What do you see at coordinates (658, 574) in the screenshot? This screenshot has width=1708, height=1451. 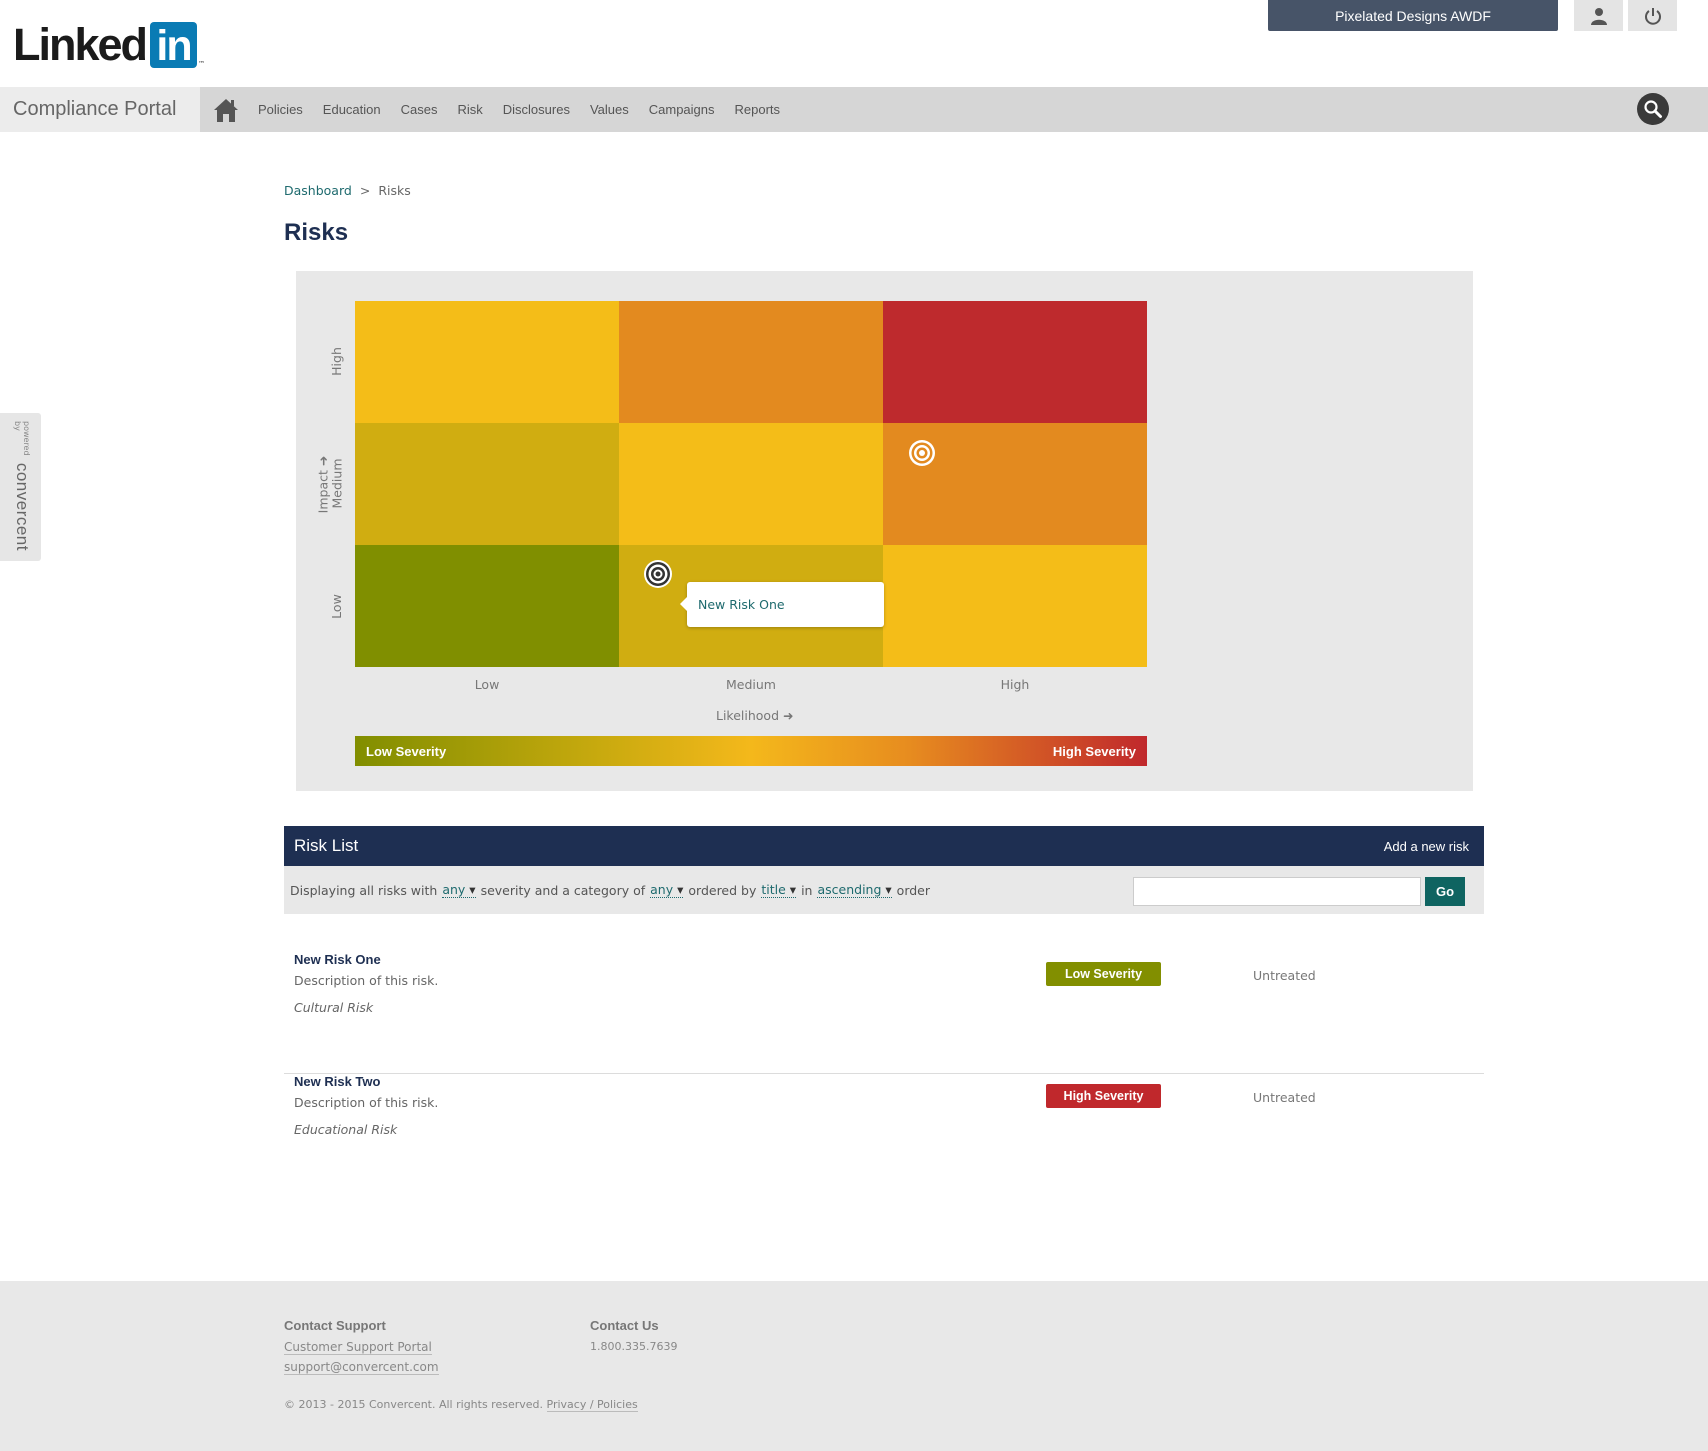 I see `risk-marker-active-target-icon` at bounding box center [658, 574].